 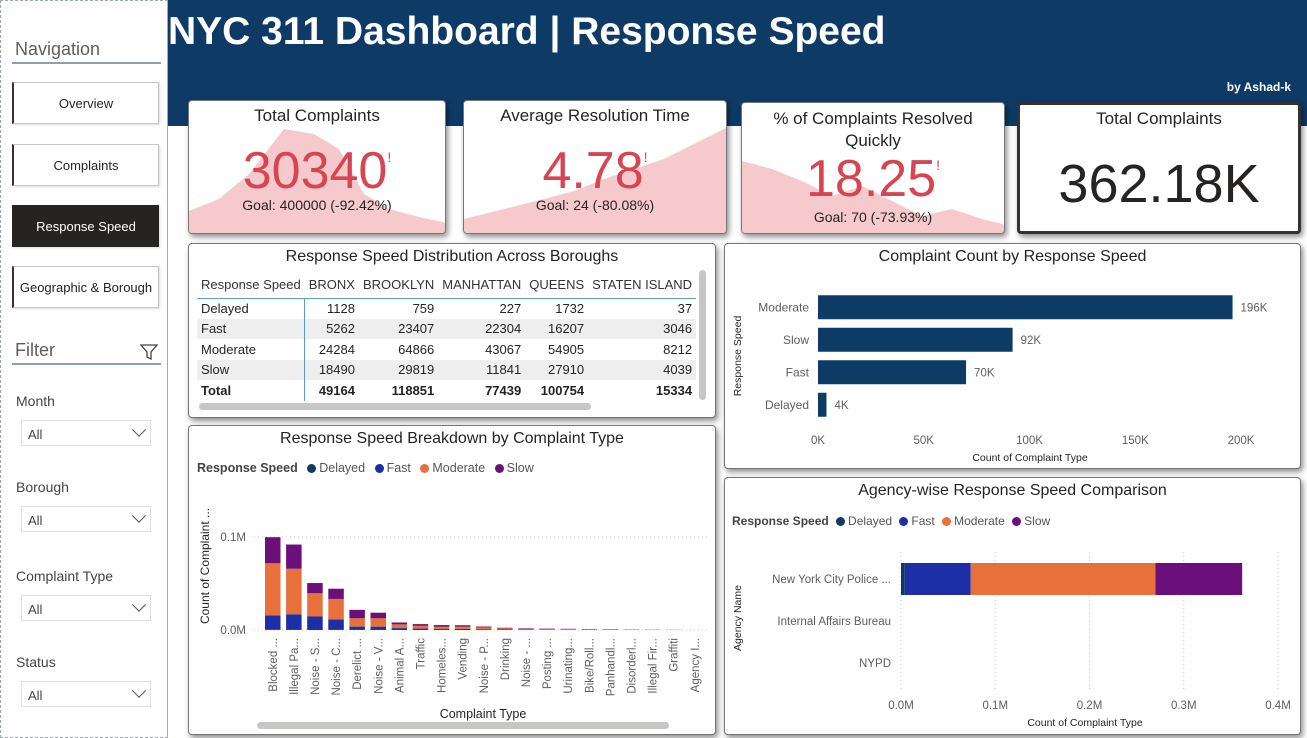 What do you see at coordinates (675, 655) in the screenshot?
I see `x-tick-label: Graffiti` at bounding box center [675, 655].